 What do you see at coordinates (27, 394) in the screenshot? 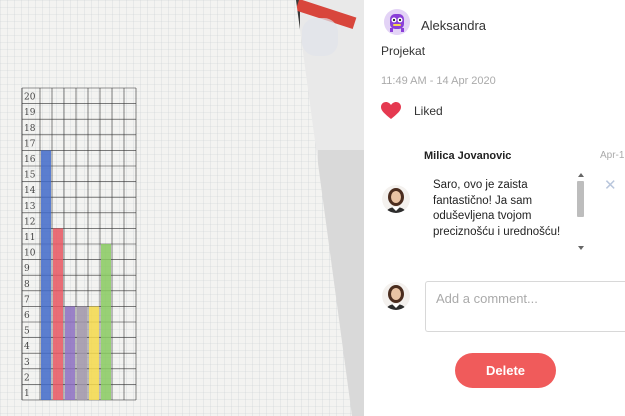
I see `drawn-axis-label: 1` at bounding box center [27, 394].